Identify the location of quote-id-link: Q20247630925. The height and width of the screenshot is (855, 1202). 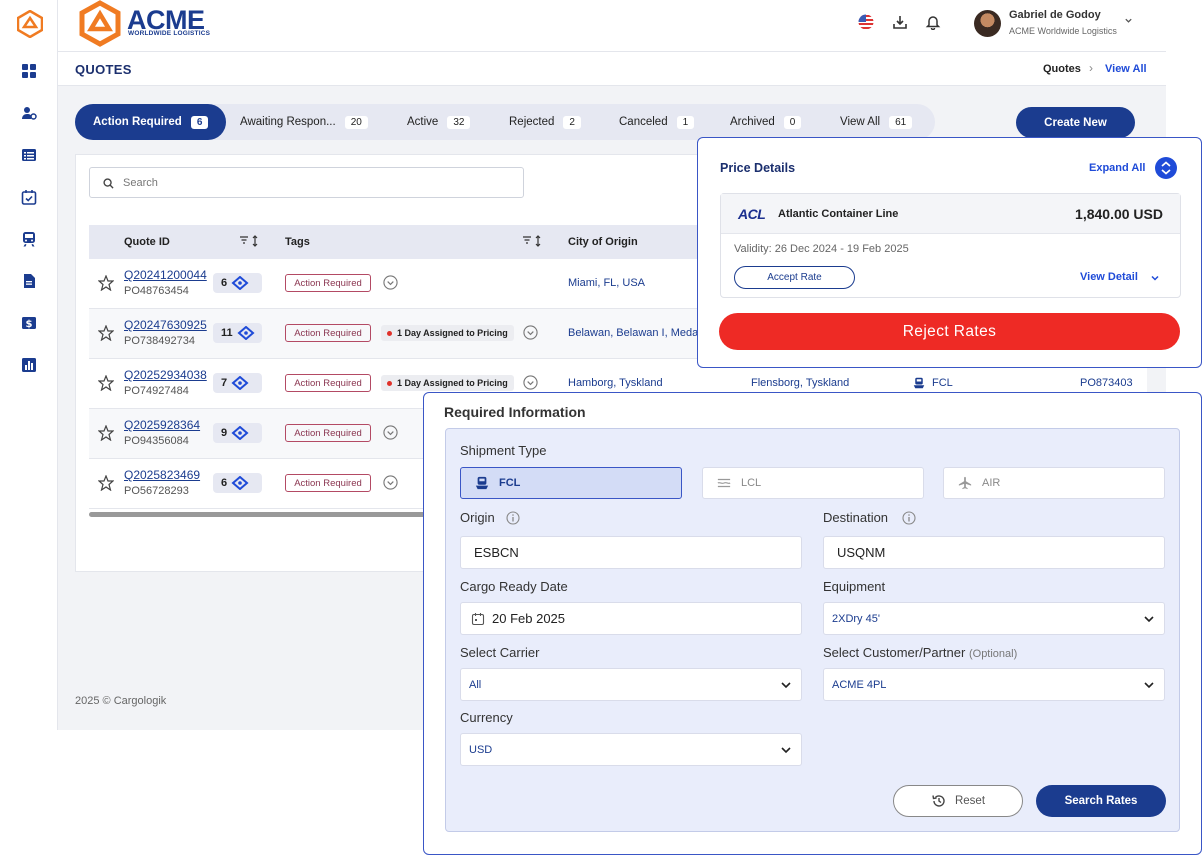
(165, 325).